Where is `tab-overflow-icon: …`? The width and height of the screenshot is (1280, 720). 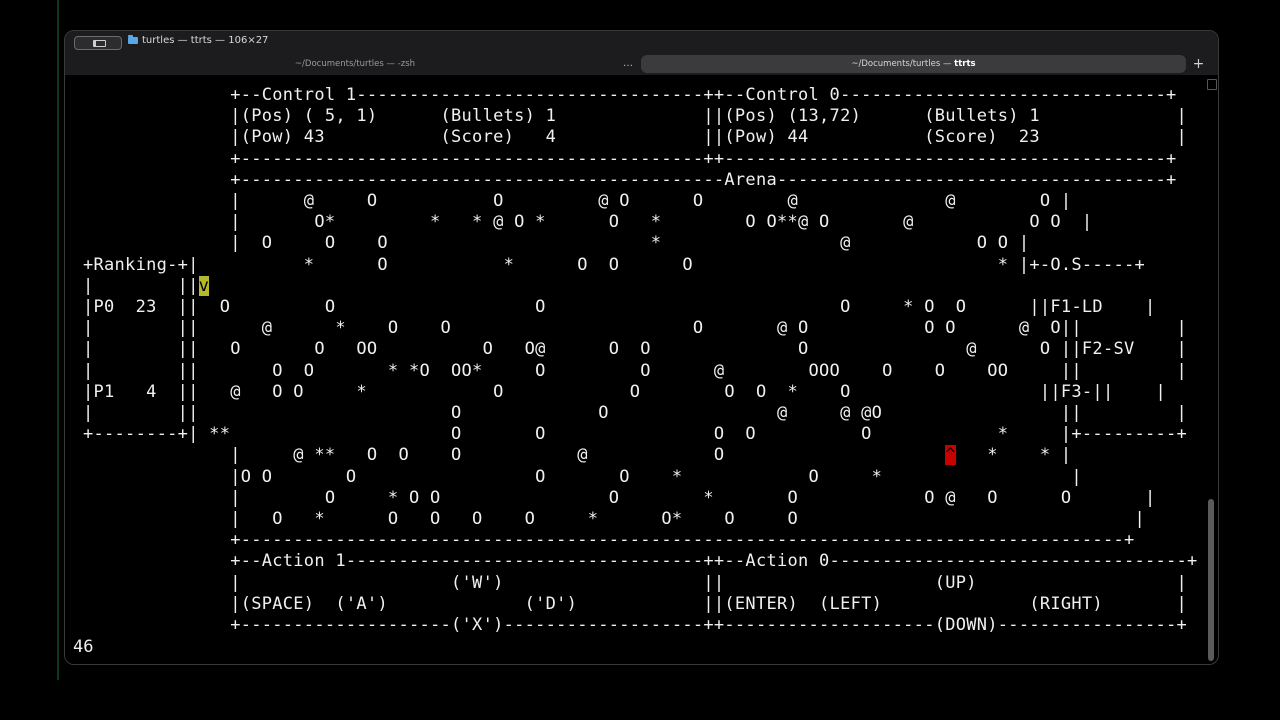
tab-overflow-icon: … is located at coordinates (628, 64).